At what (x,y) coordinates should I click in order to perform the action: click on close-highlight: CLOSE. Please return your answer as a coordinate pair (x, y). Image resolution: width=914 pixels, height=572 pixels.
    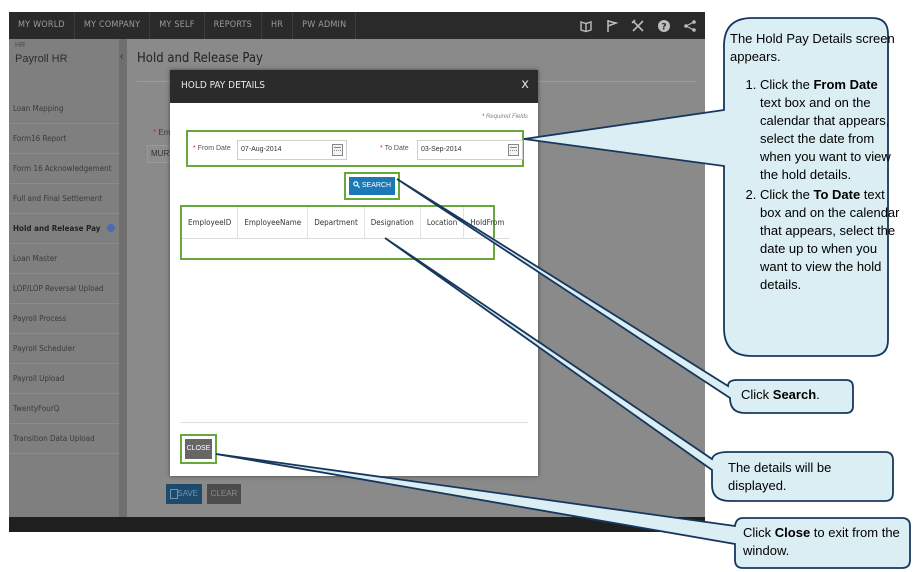
    Looking at the image, I should click on (198, 449).